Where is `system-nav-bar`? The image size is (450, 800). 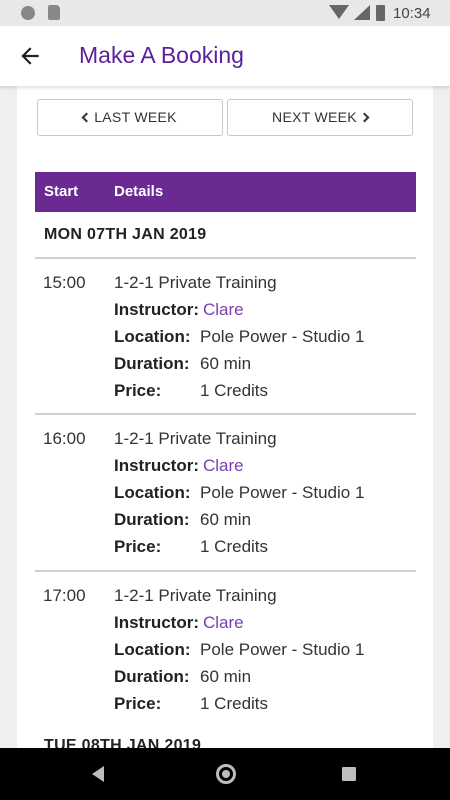
system-nav-bar is located at coordinates (225, 774).